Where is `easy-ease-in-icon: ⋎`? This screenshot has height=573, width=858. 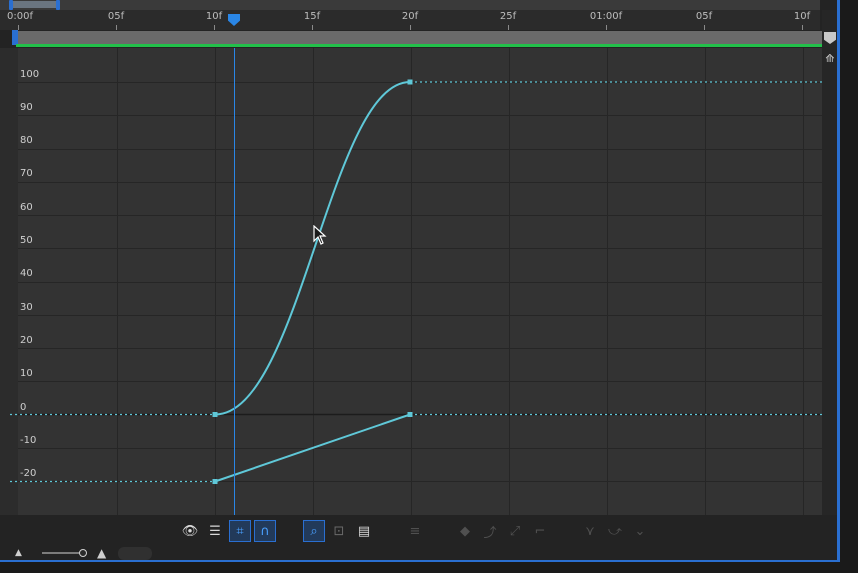
easy-ease-in-icon: ⋎ is located at coordinates (590, 531).